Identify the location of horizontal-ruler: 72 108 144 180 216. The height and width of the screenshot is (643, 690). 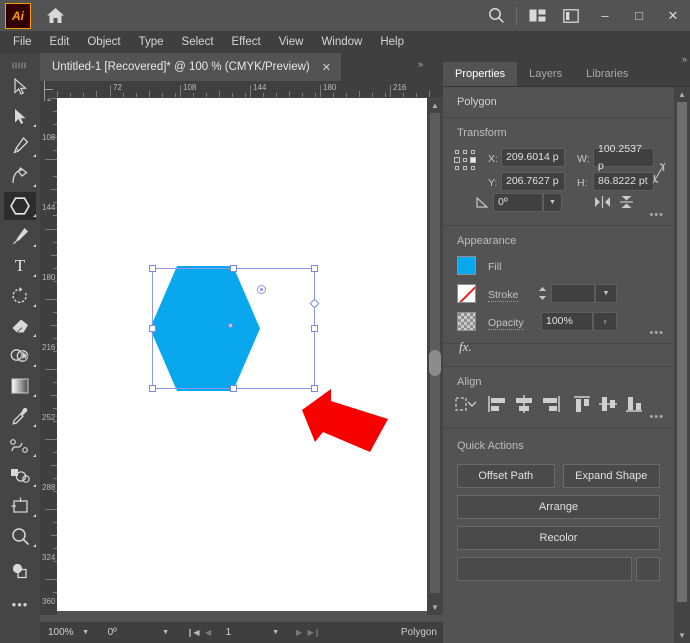
(241, 89).